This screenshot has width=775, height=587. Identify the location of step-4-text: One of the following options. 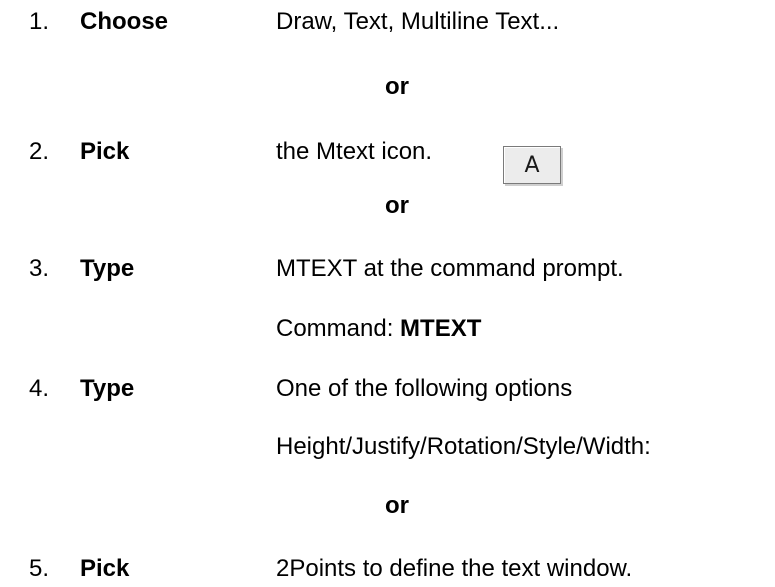
(424, 388).